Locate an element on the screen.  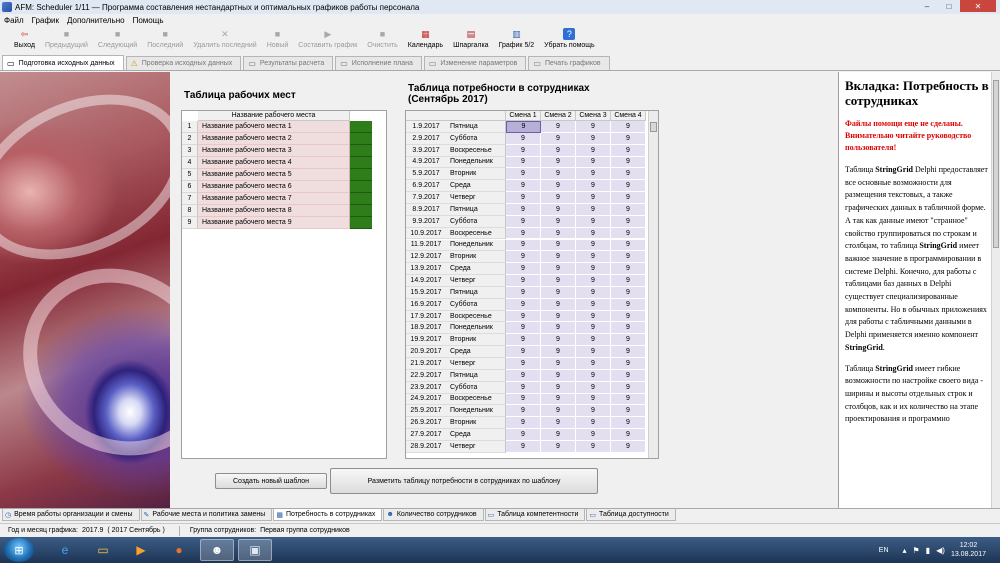
table-row: 4 Название рабочего места 4 is located at coordinates (278, 163).